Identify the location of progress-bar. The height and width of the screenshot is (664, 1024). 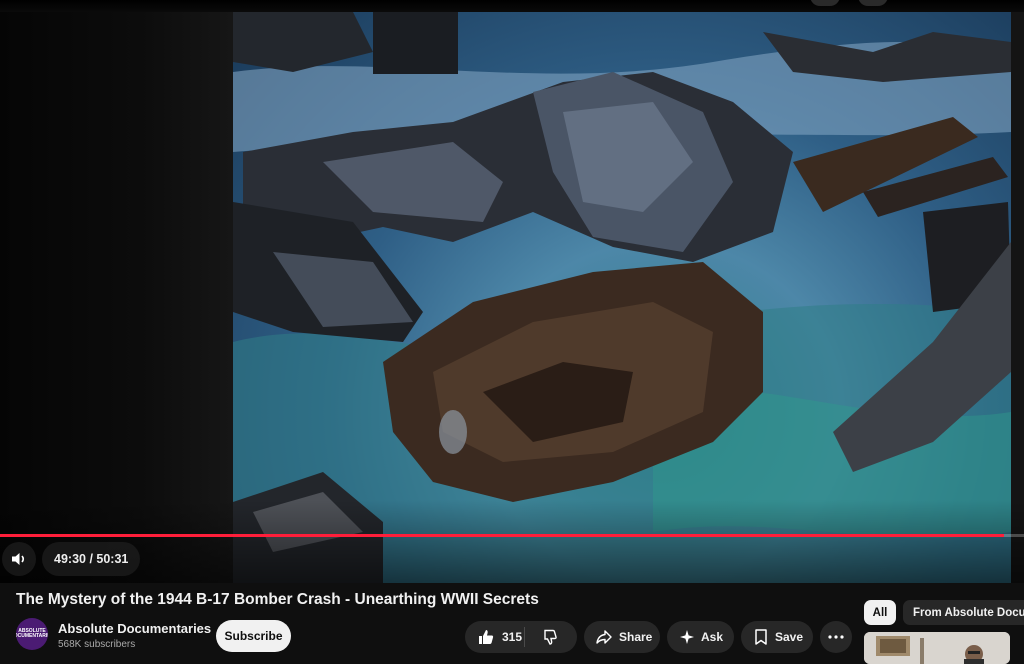
(512, 535).